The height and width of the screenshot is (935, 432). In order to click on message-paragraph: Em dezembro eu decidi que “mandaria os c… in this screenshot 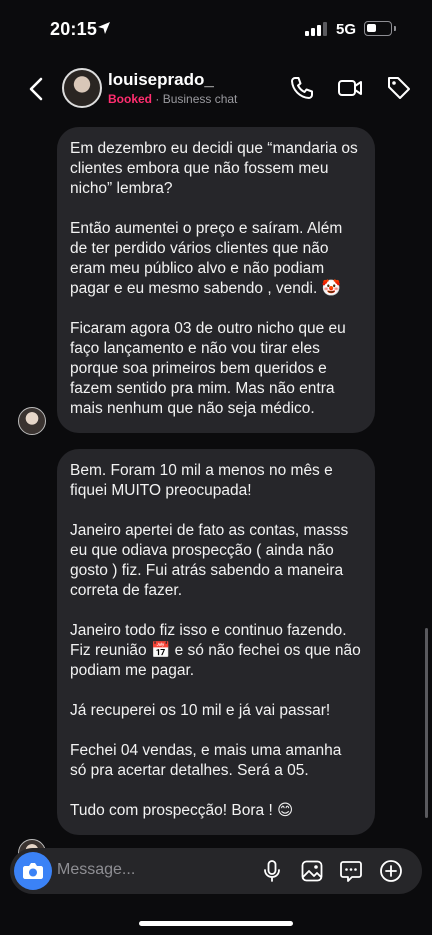, I will do `click(214, 168)`.